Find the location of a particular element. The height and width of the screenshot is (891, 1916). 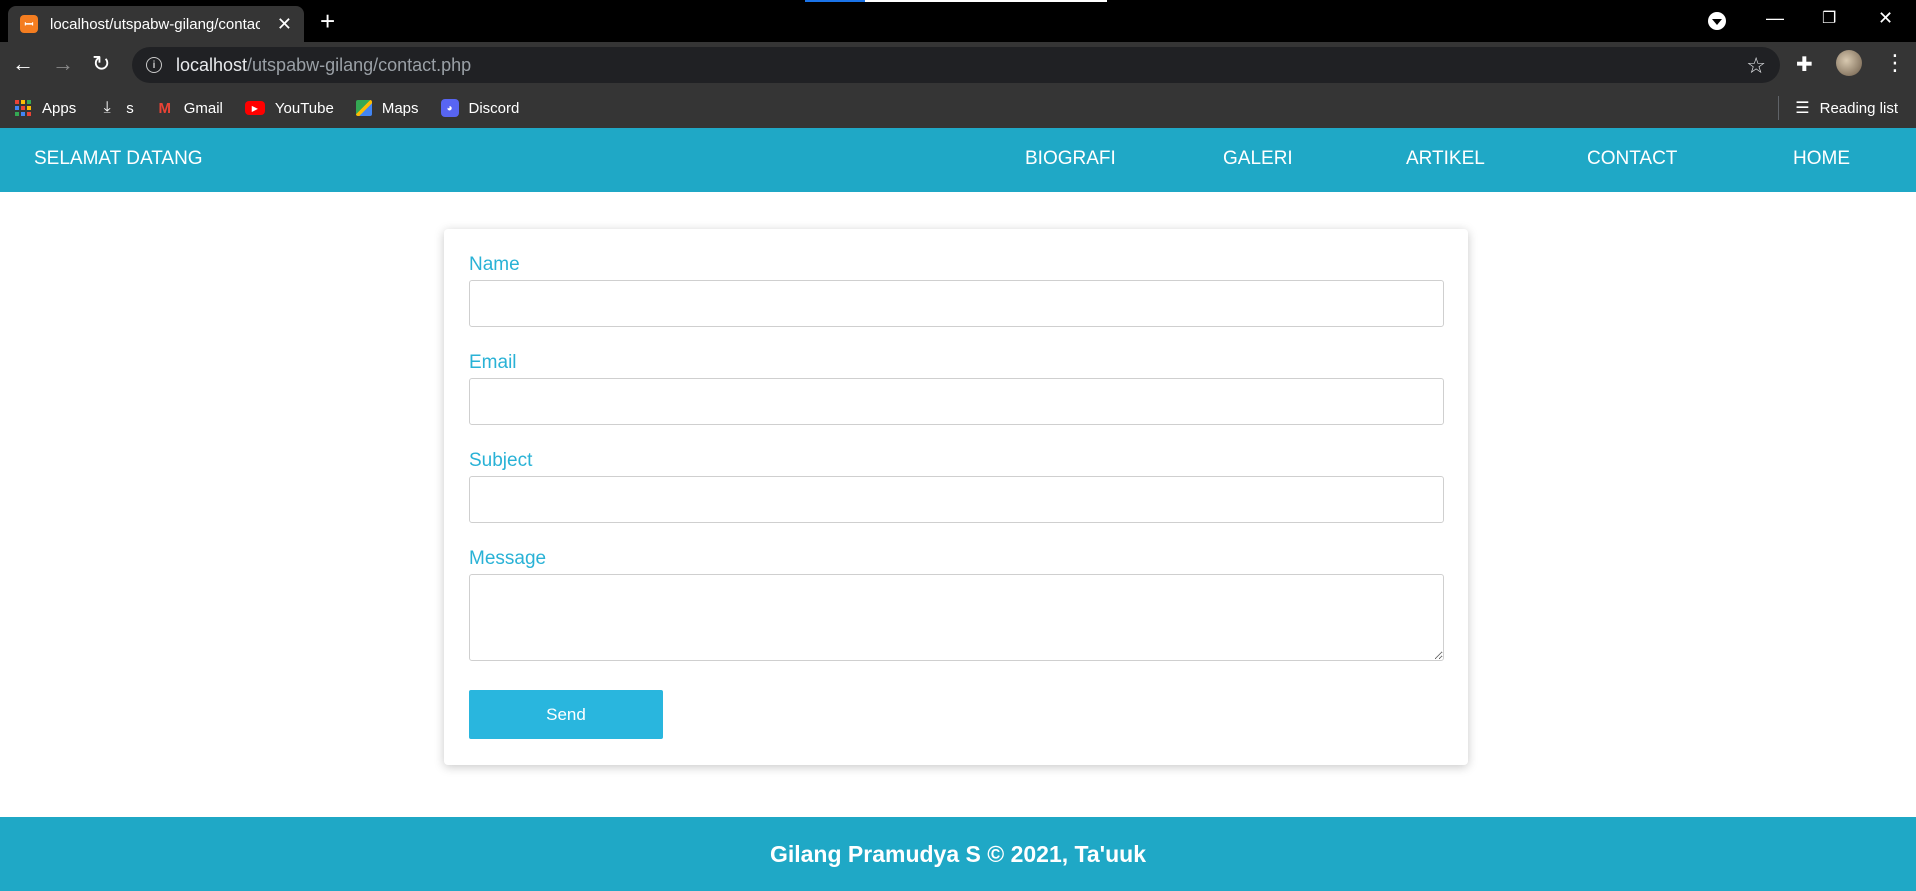

send-button: Send is located at coordinates (566, 714).